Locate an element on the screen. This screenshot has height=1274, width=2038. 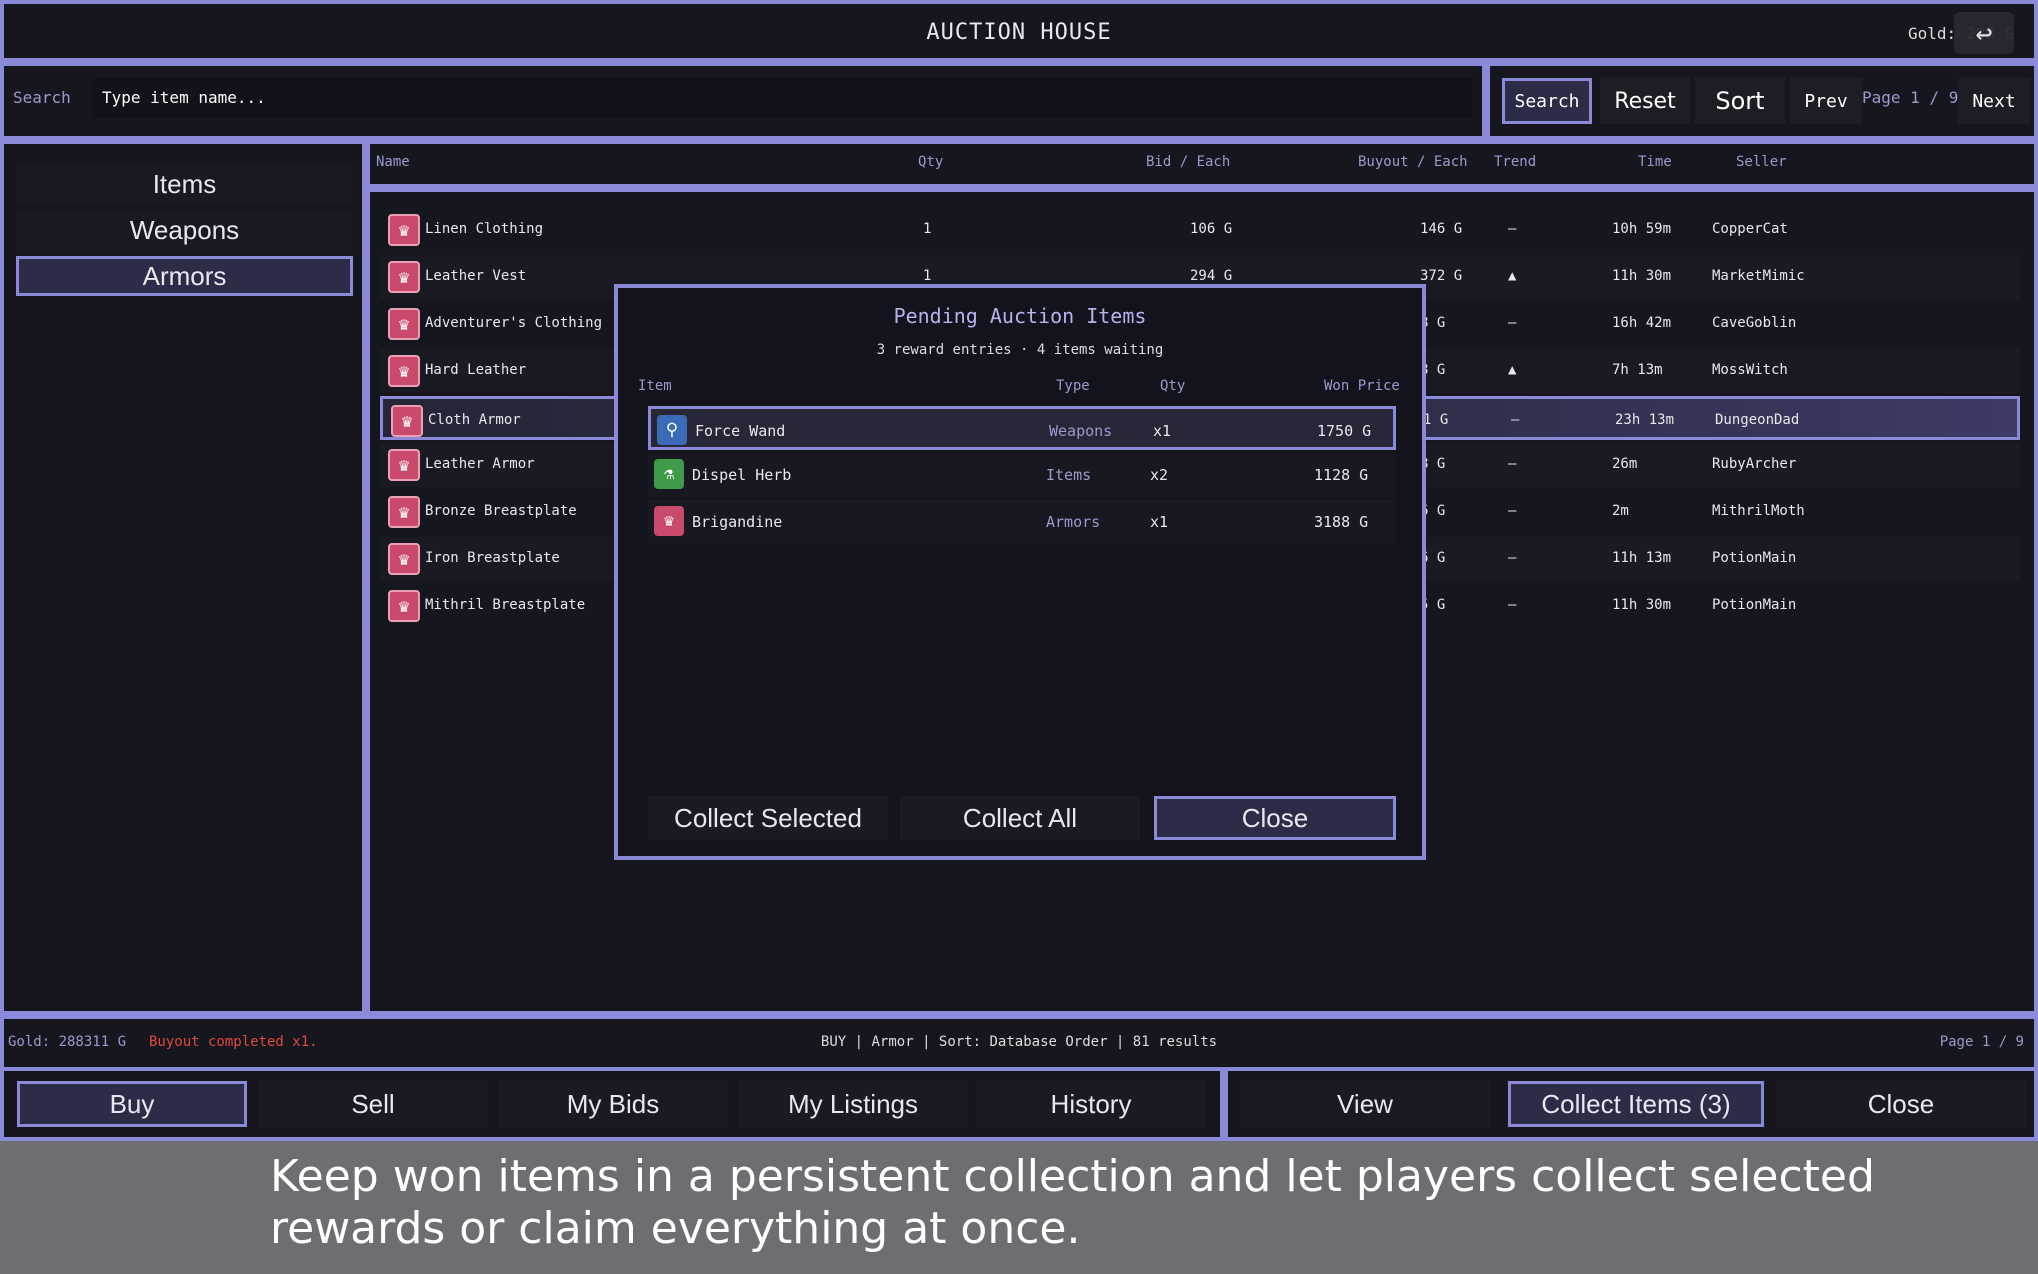
item-trend: ▲ is located at coordinates (1512, 276).